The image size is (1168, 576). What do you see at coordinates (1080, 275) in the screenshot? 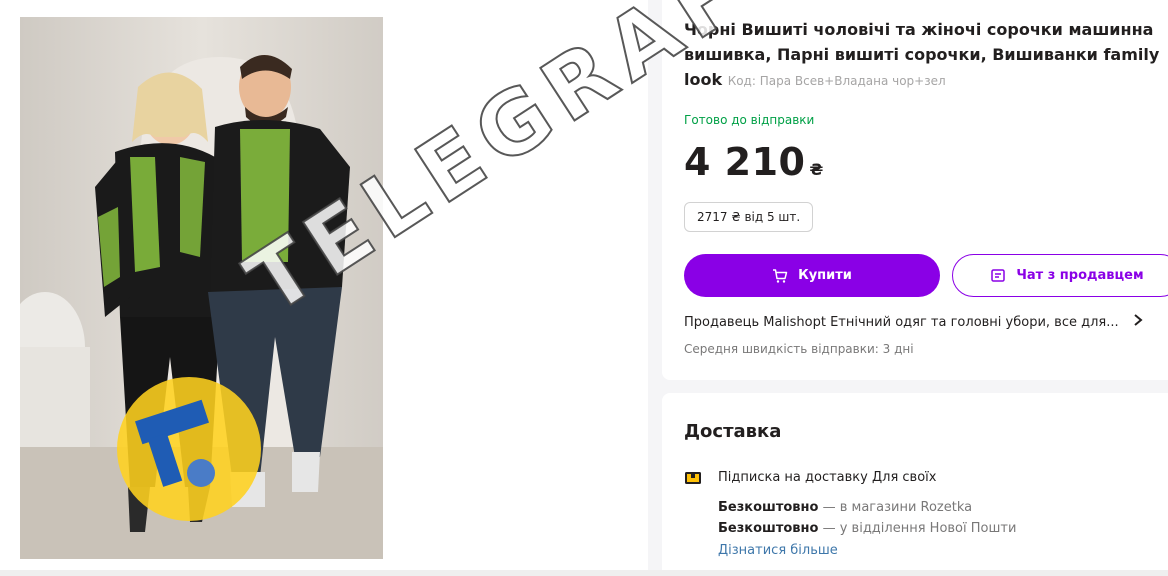
I see `chat-button-label: Чат з продавцем` at bounding box center [1080, 275].